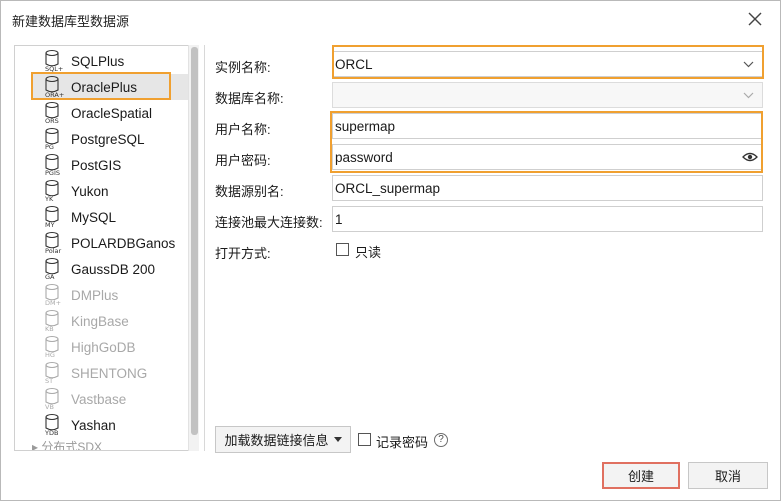  I want to click on alias-label: 数据源别名:, so click(249, 191).